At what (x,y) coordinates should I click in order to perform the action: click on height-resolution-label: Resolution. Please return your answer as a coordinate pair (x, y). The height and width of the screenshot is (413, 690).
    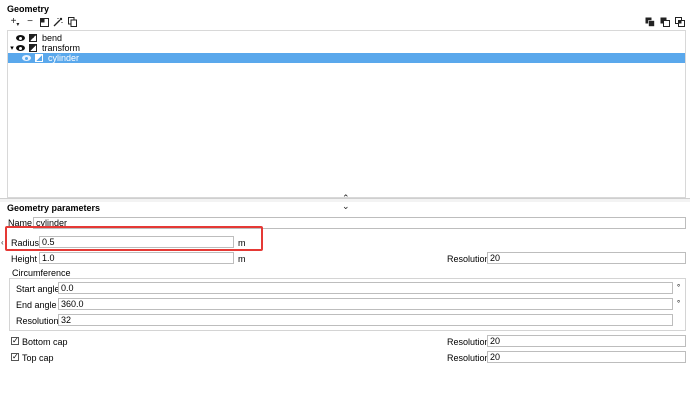
    Looking at the image, I should click on (468, 259).